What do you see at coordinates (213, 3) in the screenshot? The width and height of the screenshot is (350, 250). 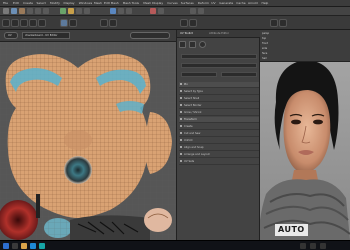 I see `menu-item: UV` at bounding box center [213, 3].